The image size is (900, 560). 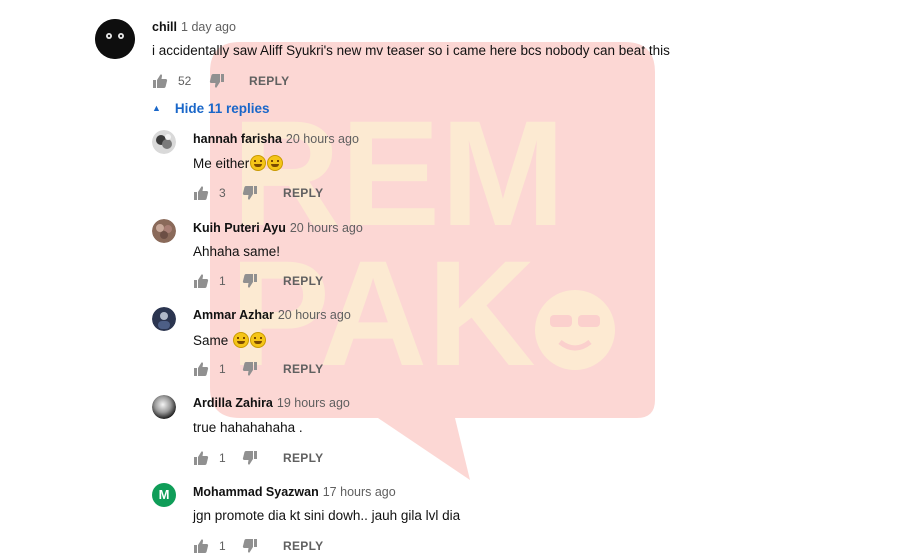 What do you see at coordinates (156, 108) in the screenshot?
I see `caret-up-icon: ▲` at bounding box center [156, 108].